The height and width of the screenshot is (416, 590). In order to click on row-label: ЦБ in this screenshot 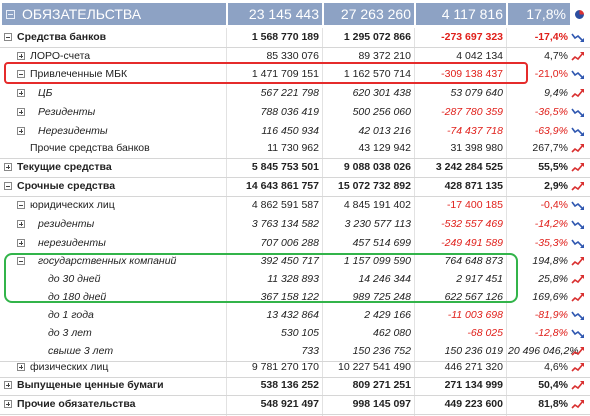, I will do `click(45, 93)`.